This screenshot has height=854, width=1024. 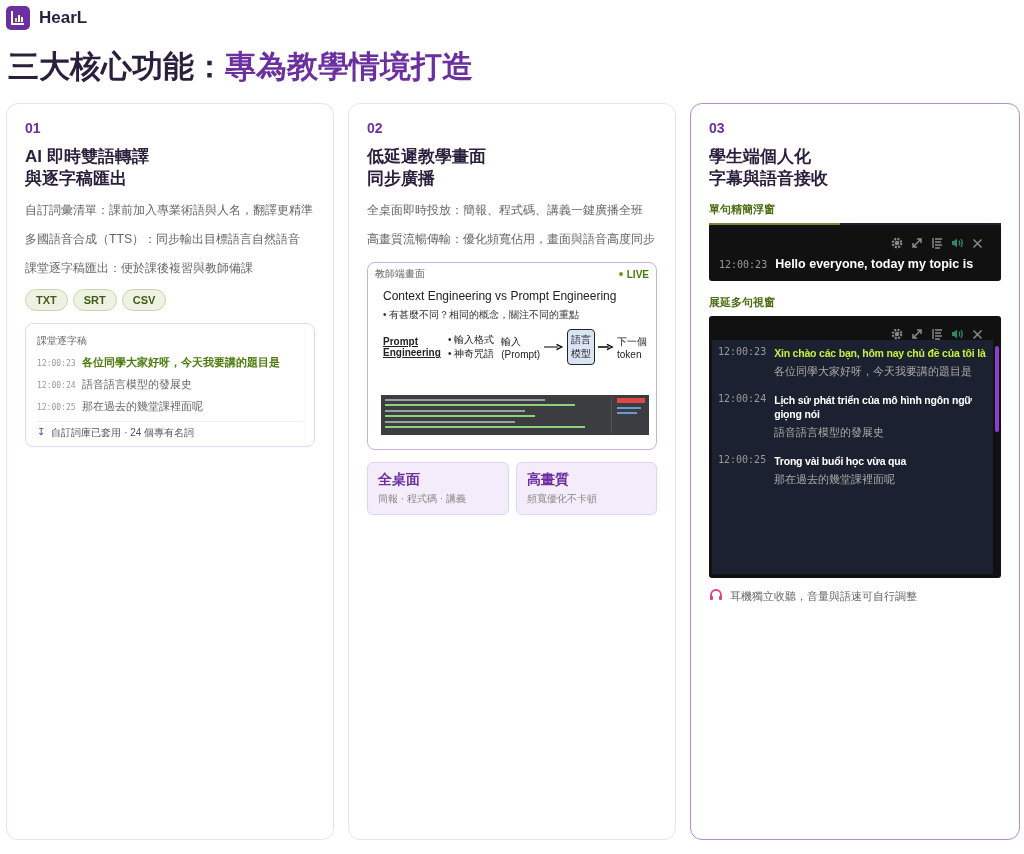 What do you see at coordinates (136, 384) in the screenshot?
I see `transcript-line: 語音語言模型的發展史` at bounding box center [136, 384].